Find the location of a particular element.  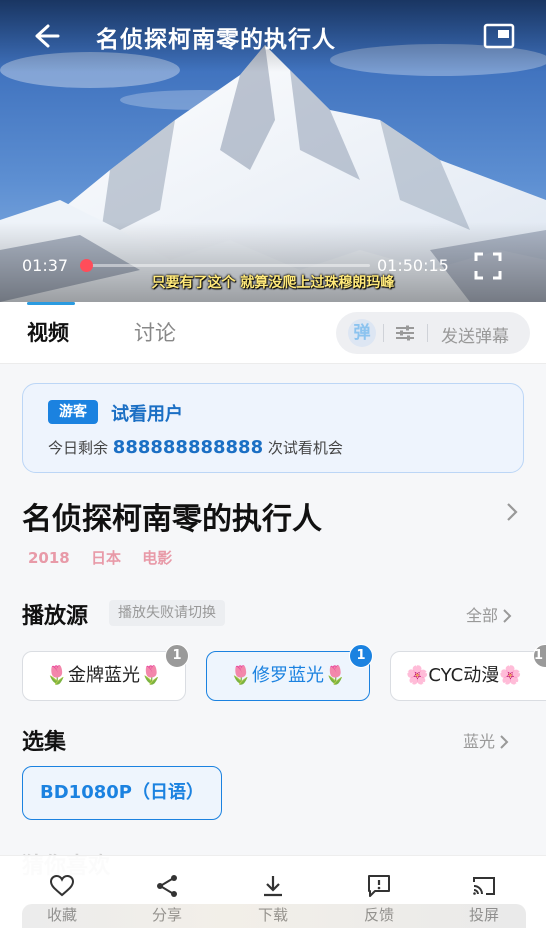

tab-discussion: 讨论 is located at coordinates (155, 332).